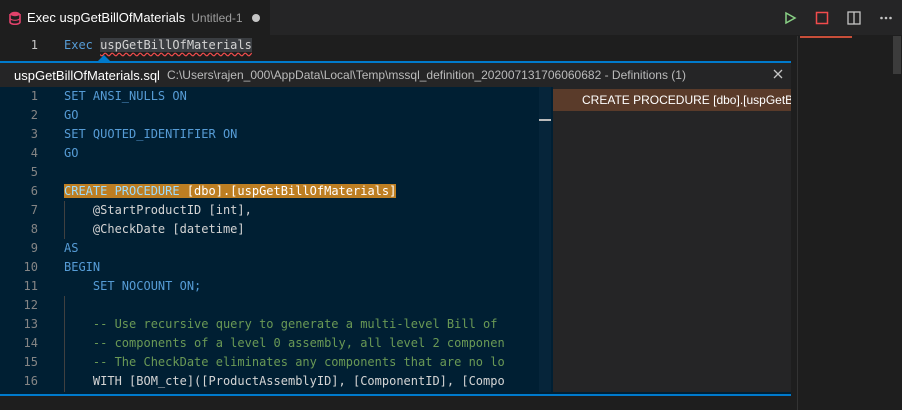 The height and width of the screenshot is (410, 902). Describe the element at coordinates (217, 17) in the screenshot. I see `tab-subtitle: Untitled-1` at that location.